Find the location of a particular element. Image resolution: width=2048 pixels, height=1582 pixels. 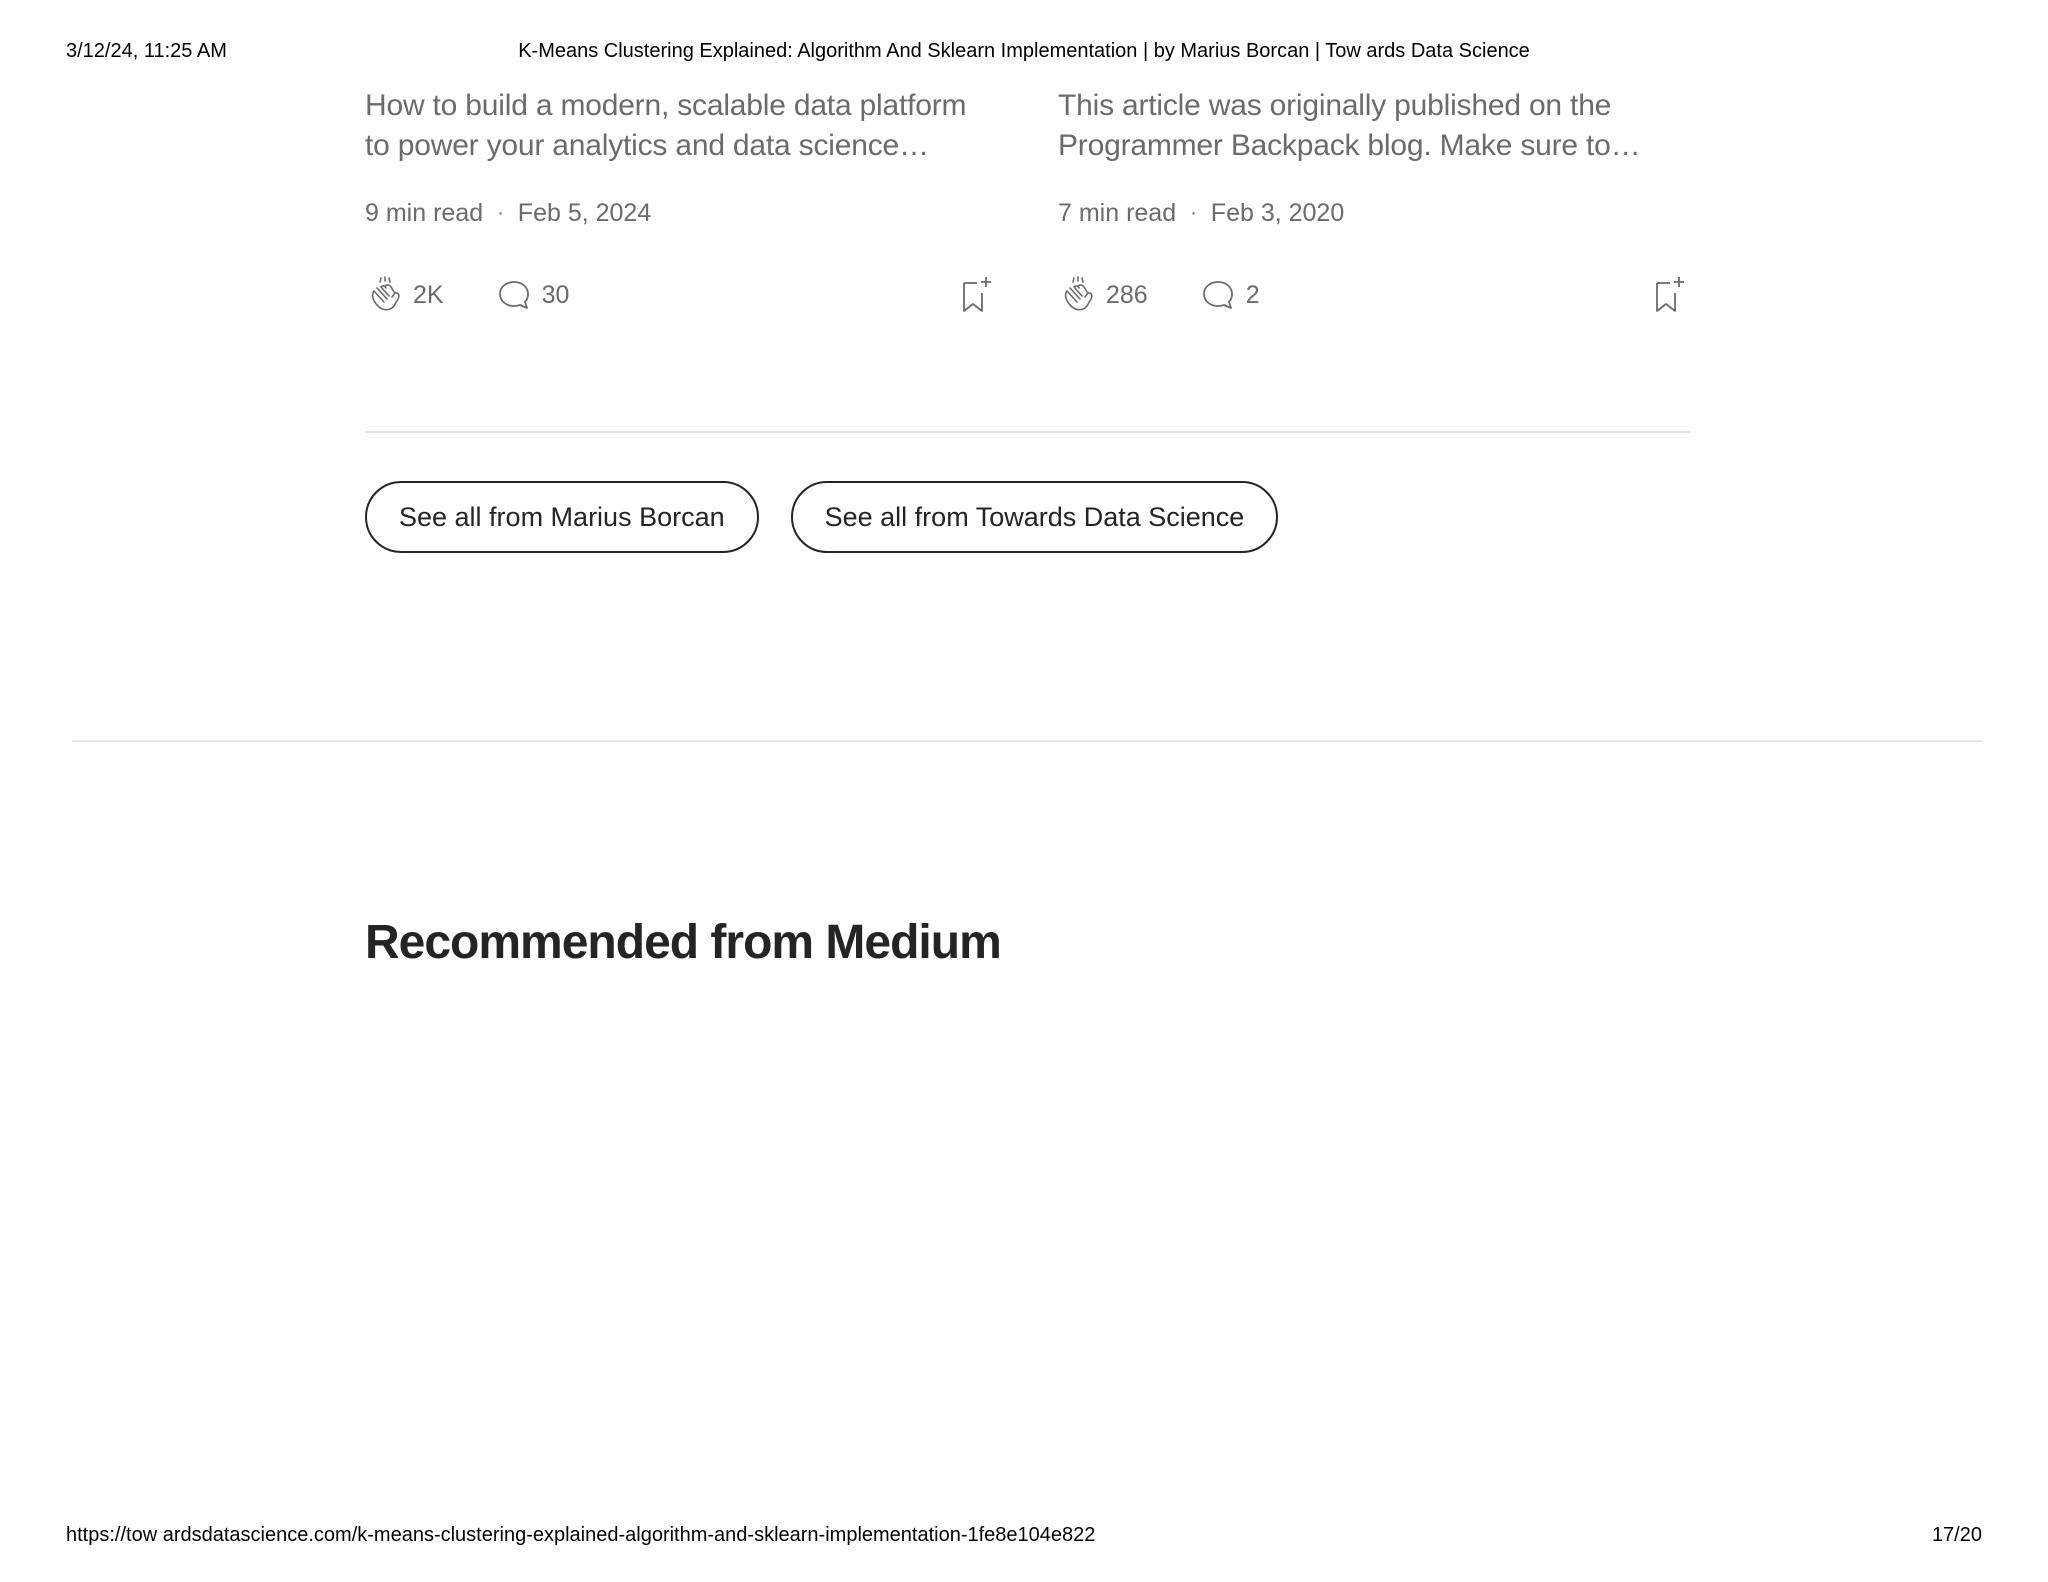

page-divider is located at coordinates (1027, 741).